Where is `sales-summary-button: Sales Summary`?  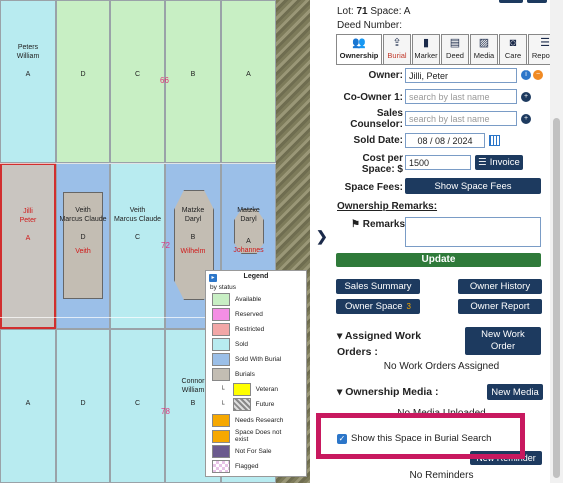
sales-summary-button: Sales Summary is located at coordinates (378, 286).